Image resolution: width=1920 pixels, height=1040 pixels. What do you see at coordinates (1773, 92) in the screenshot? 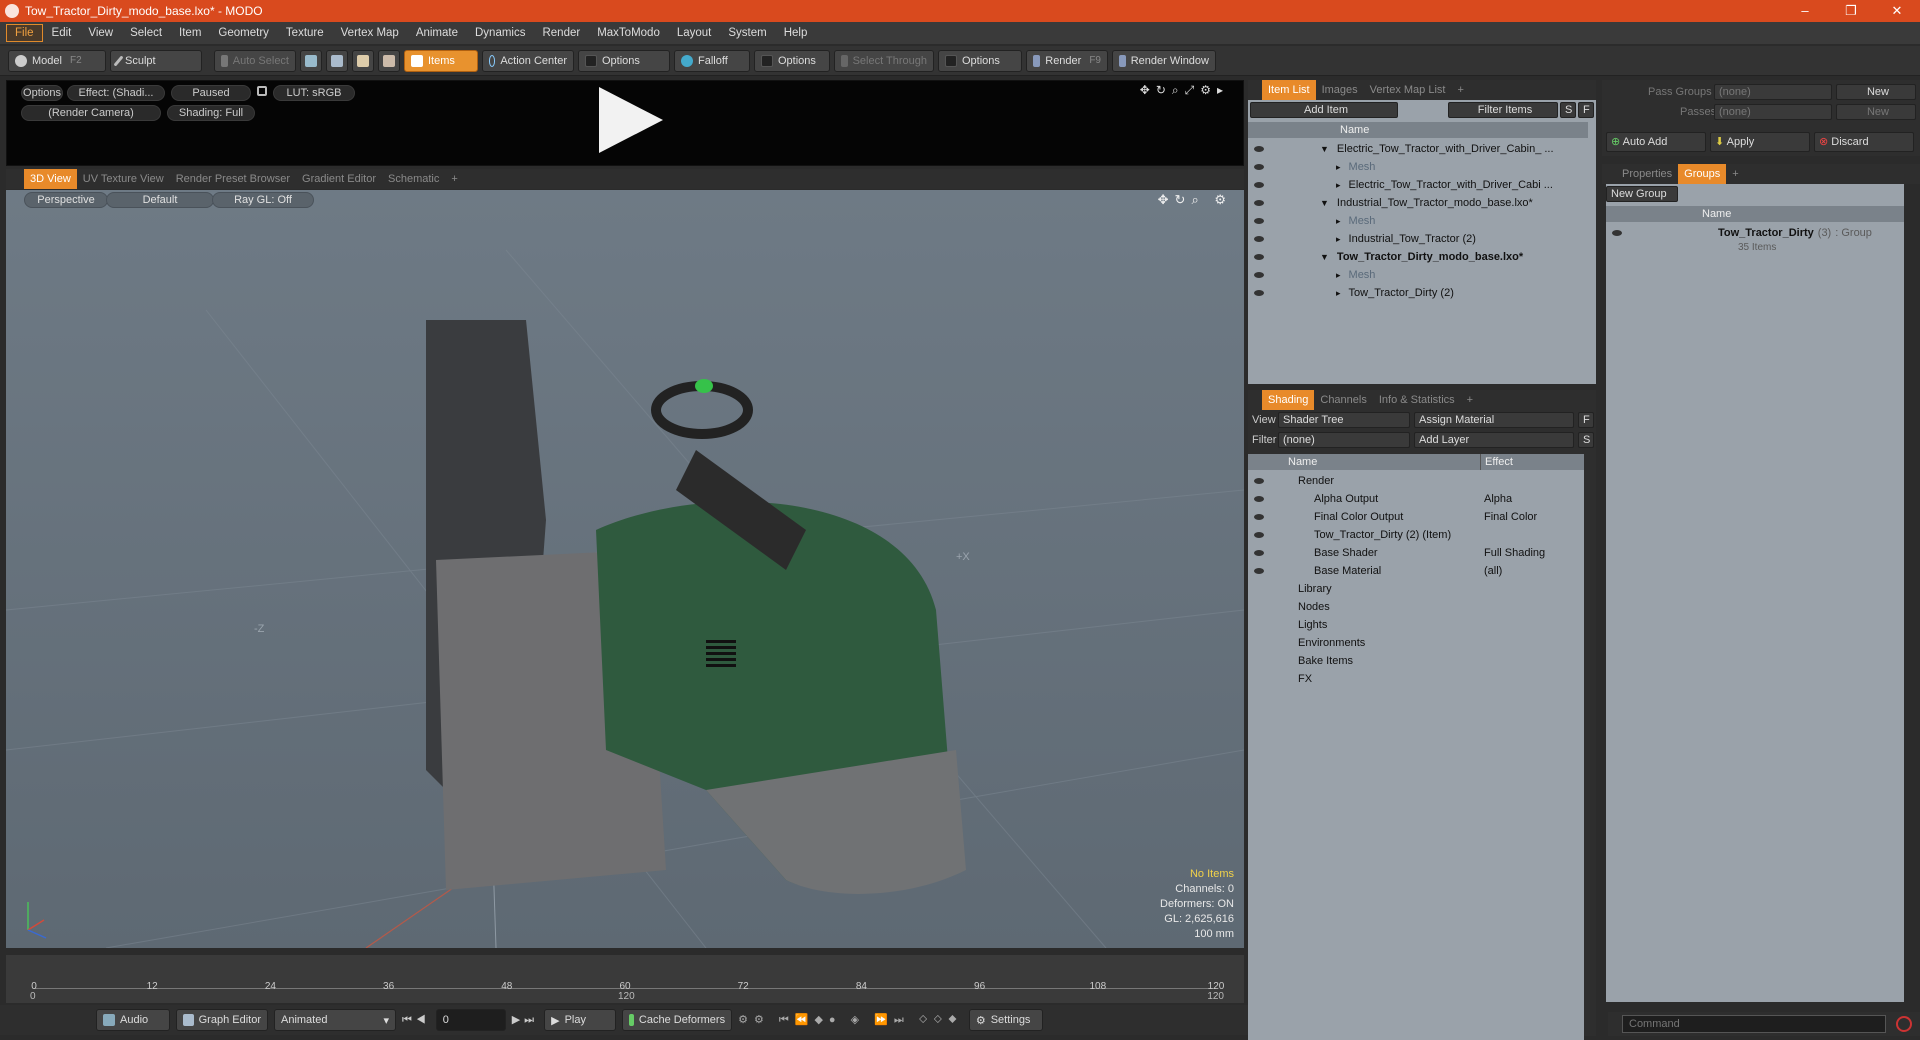
I see `pass-groups-dropdown: (none)` at bounding box center [1773, 92].